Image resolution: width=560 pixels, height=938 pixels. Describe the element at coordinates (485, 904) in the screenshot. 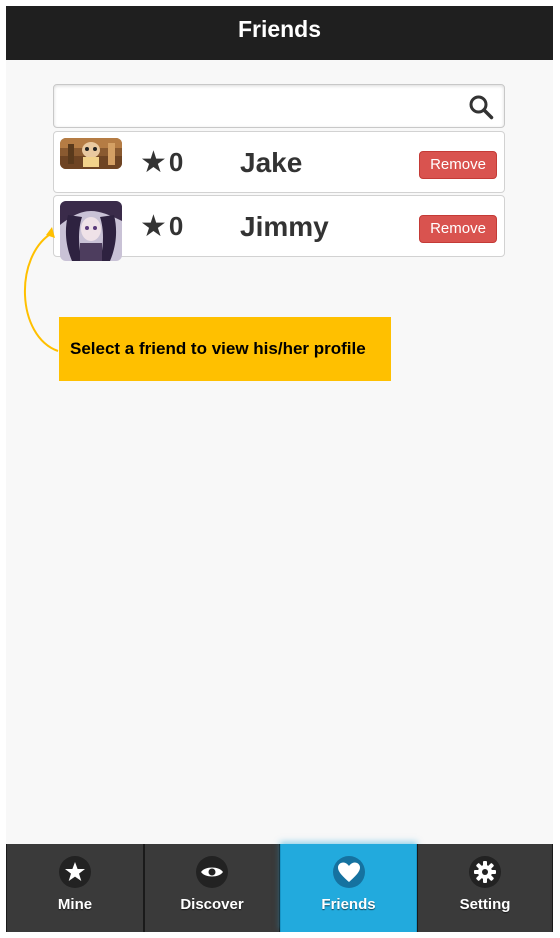

I see `tab-label: Setting` at that location.